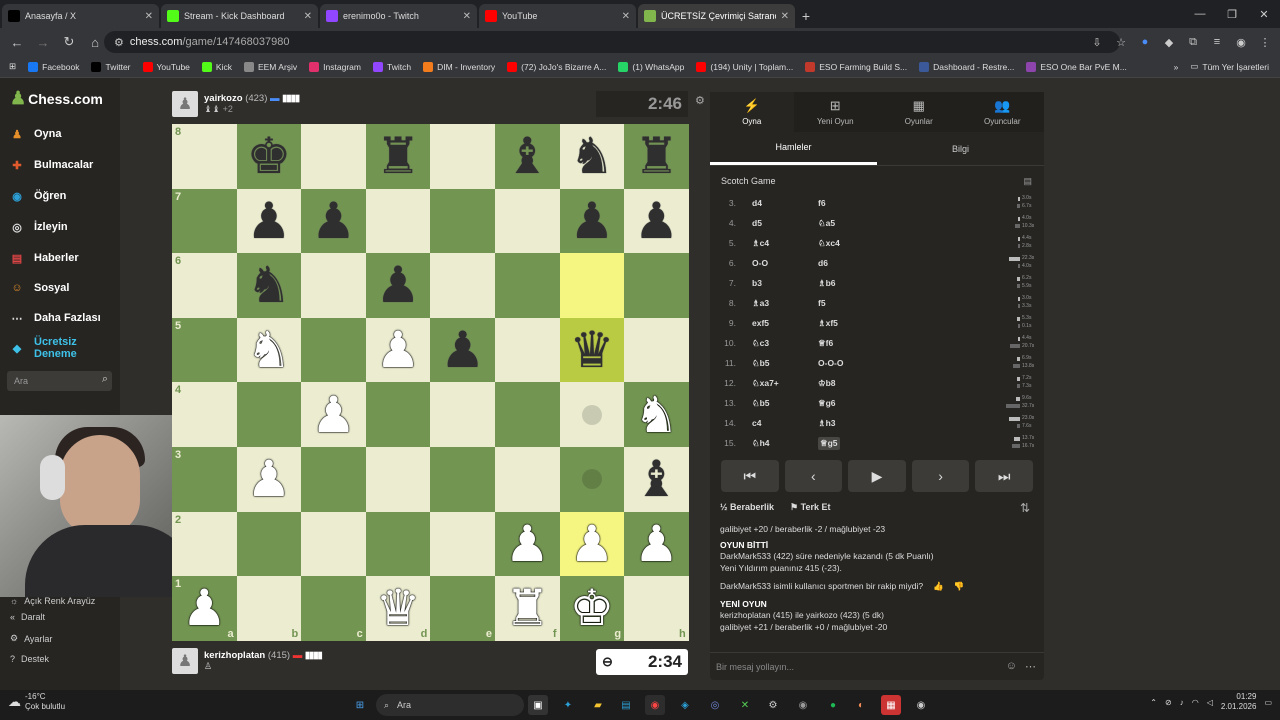  I want to click on sidebar-item-light-ui: ☼ Açık Renk Arayüz, so click(52, 601).